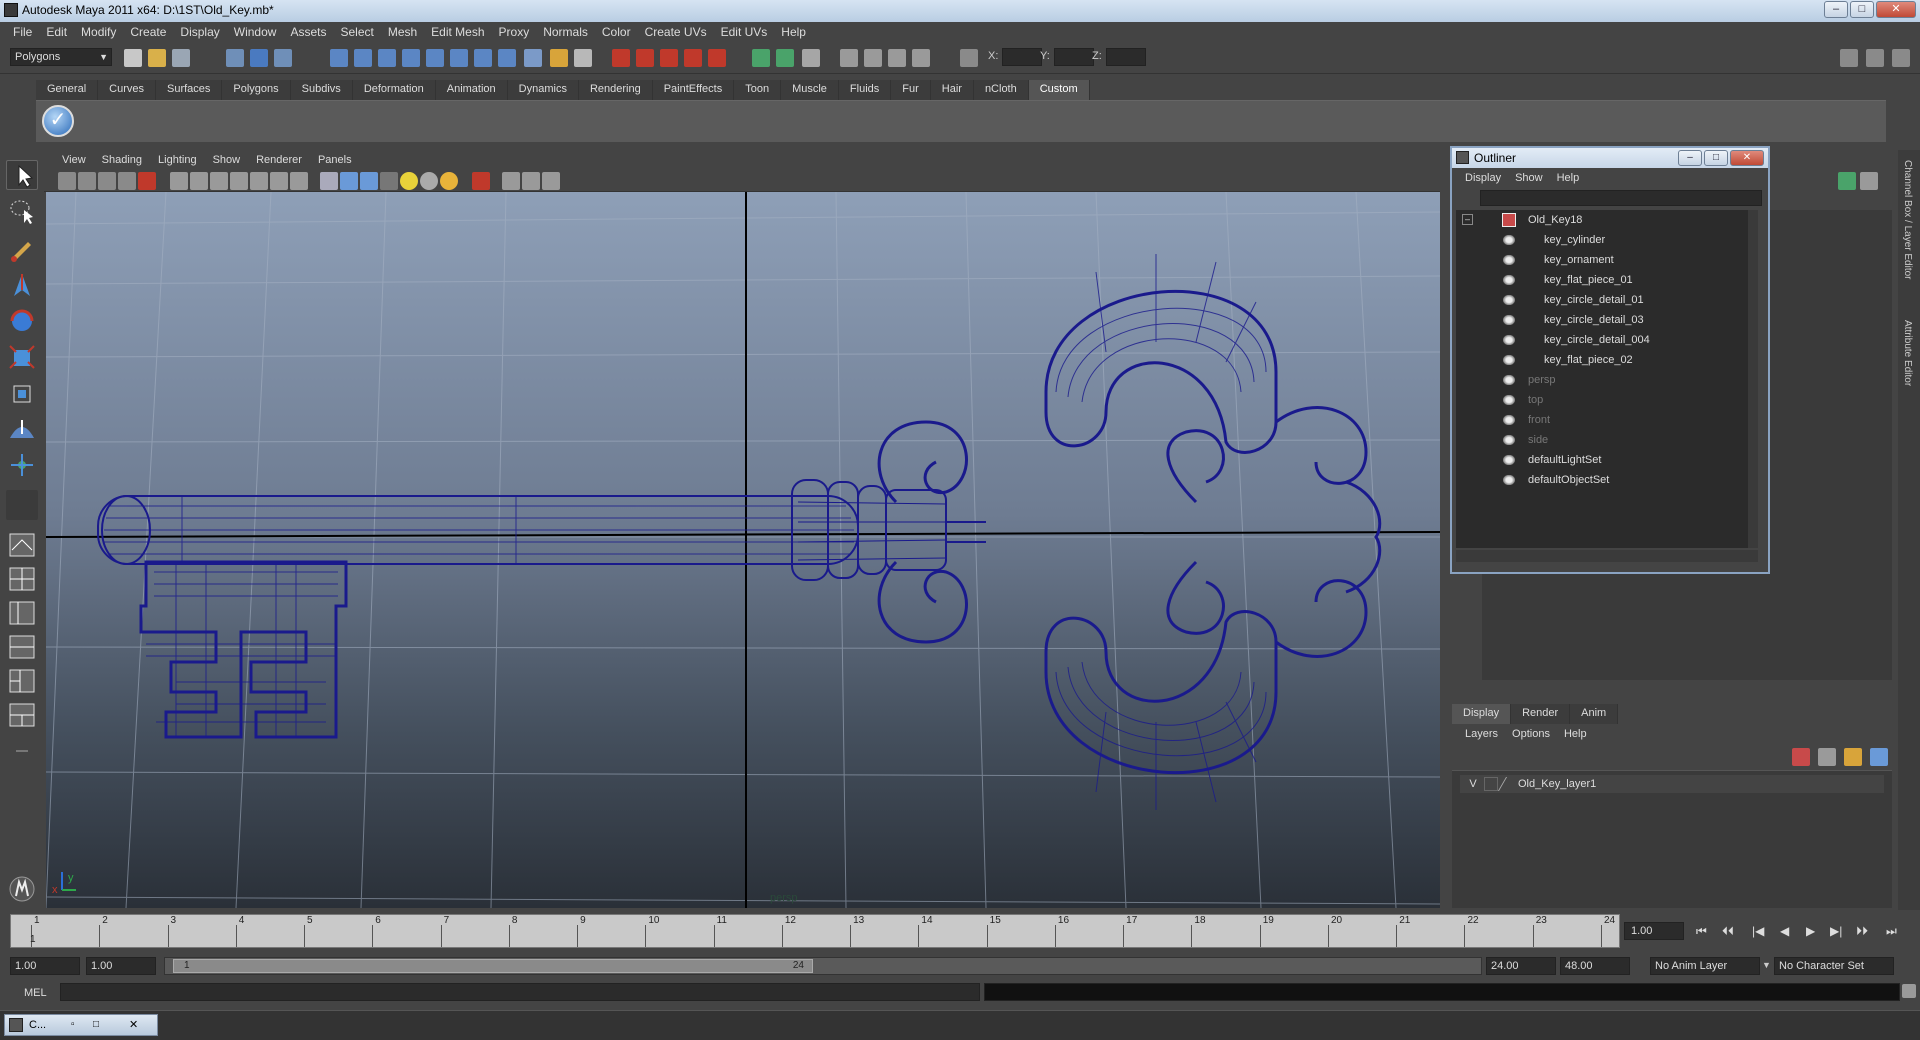  I want to click on viewport-menu-panels: Panels, so click(335, 160).